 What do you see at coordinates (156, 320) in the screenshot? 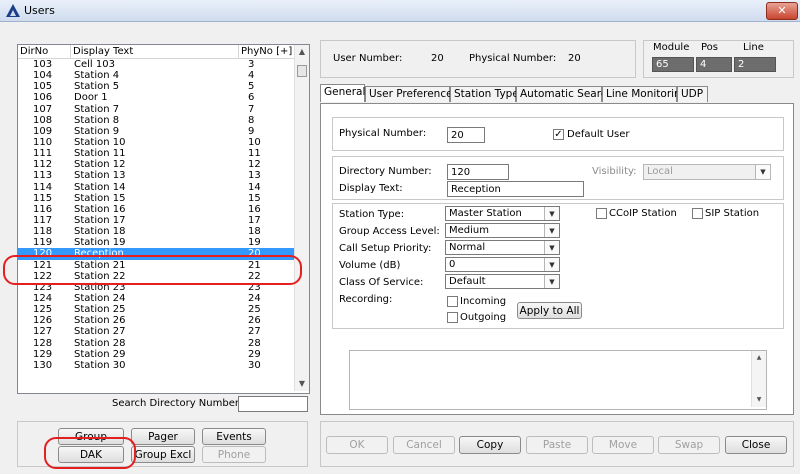
I see `table-row: 126 Station 26 26` at bounding box center [156, 320].